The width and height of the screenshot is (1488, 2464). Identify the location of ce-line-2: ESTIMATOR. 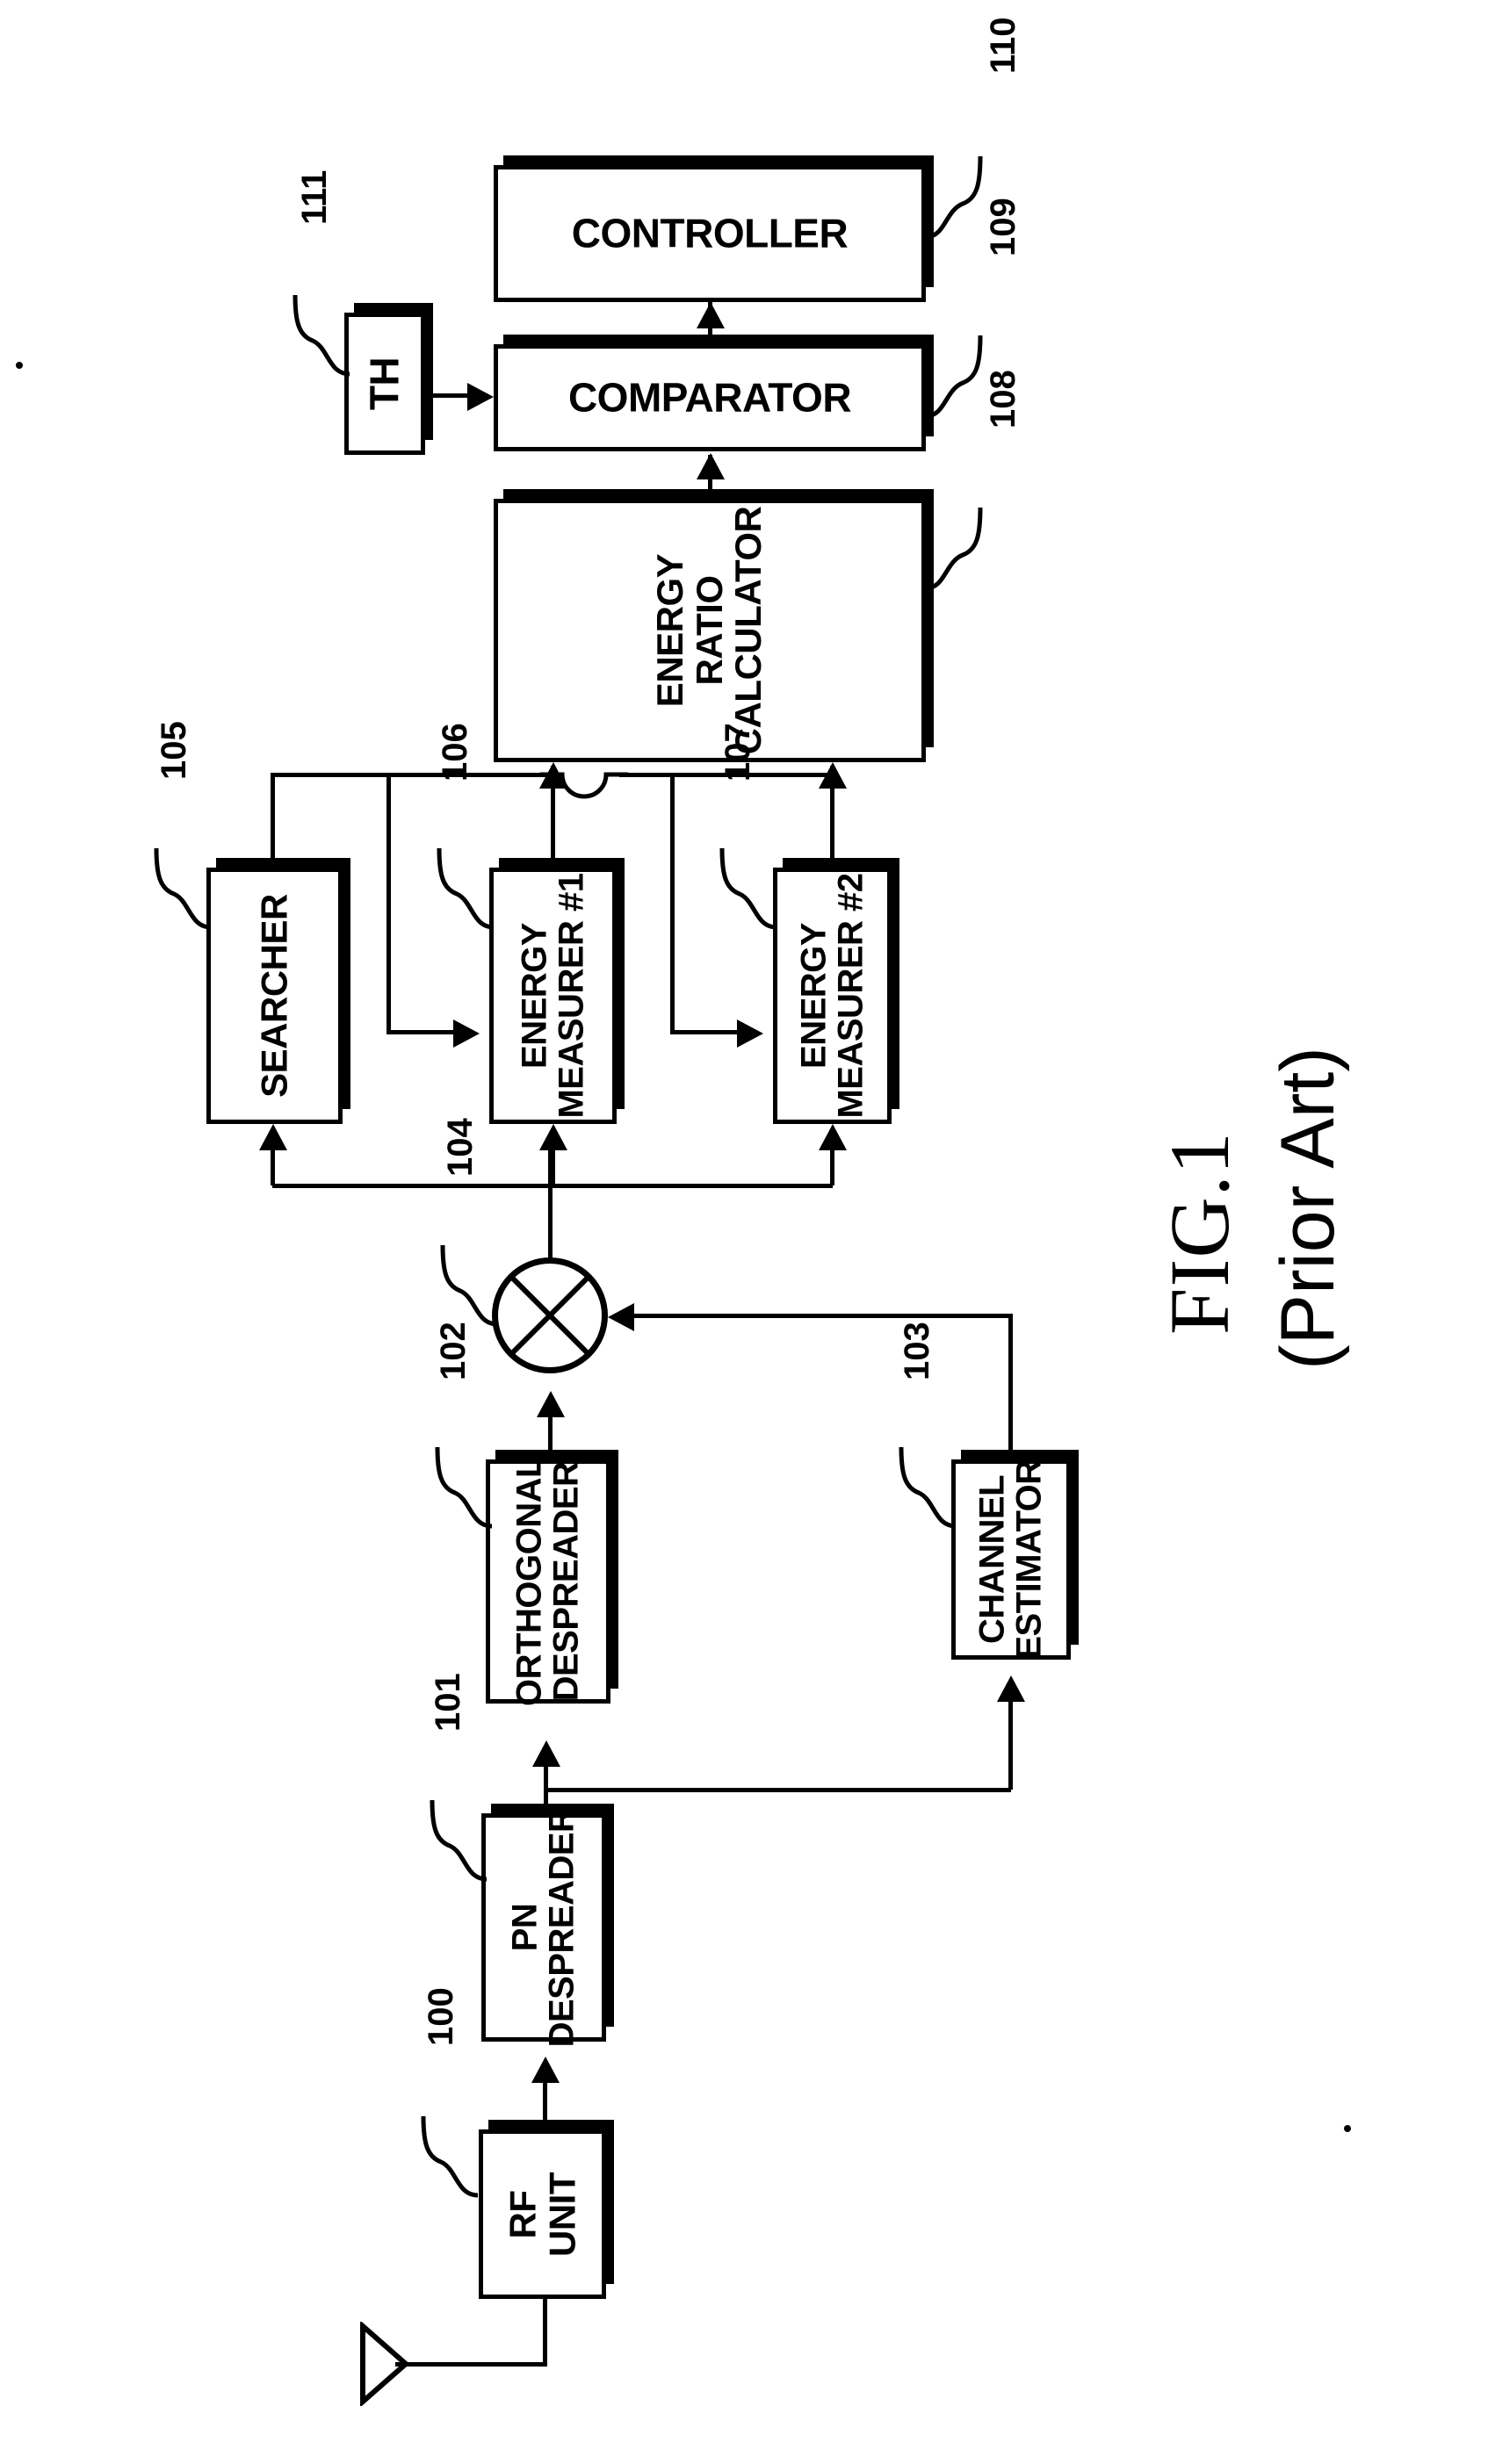
(1029, 1559).